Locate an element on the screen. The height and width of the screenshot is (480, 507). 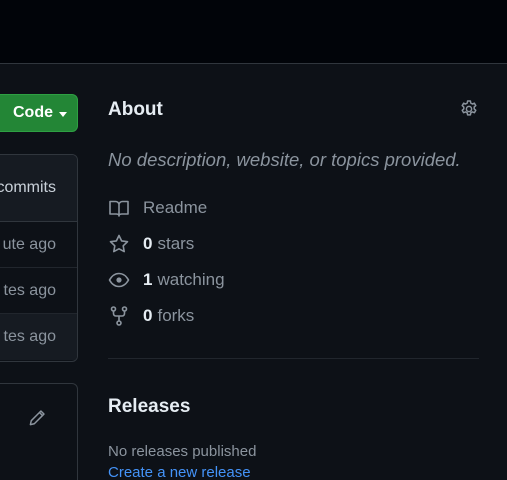
watching-label: watching is located at coordinates (191, 279).